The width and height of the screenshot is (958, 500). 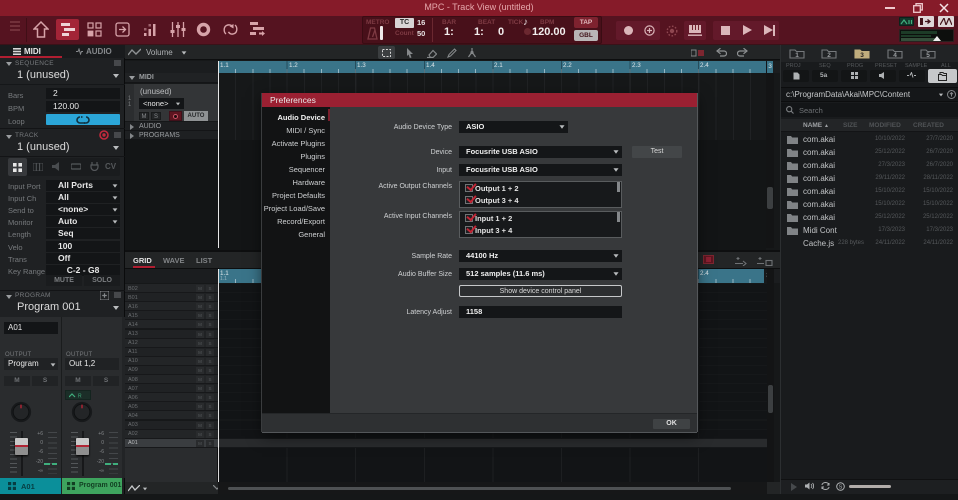 What do you see at coordinates (829, 55) in the screenshot?
I see `svg-text: 2` at bounding box center [829, 55].